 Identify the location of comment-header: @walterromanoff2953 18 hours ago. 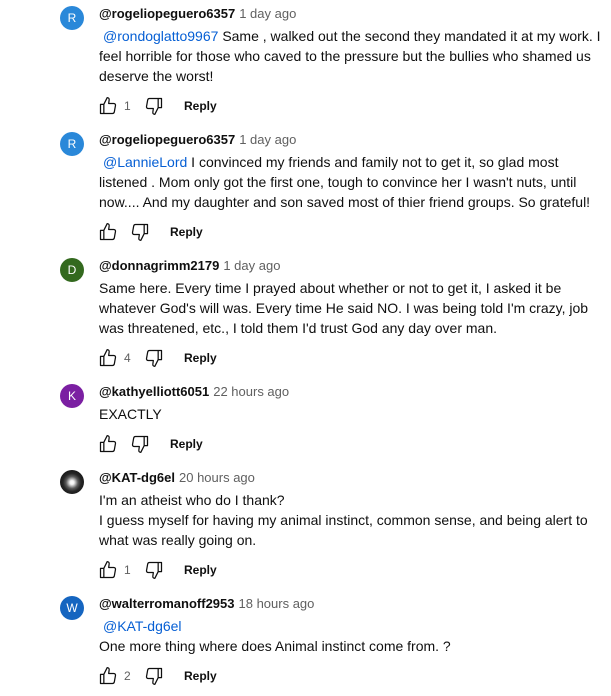
(206, 604).